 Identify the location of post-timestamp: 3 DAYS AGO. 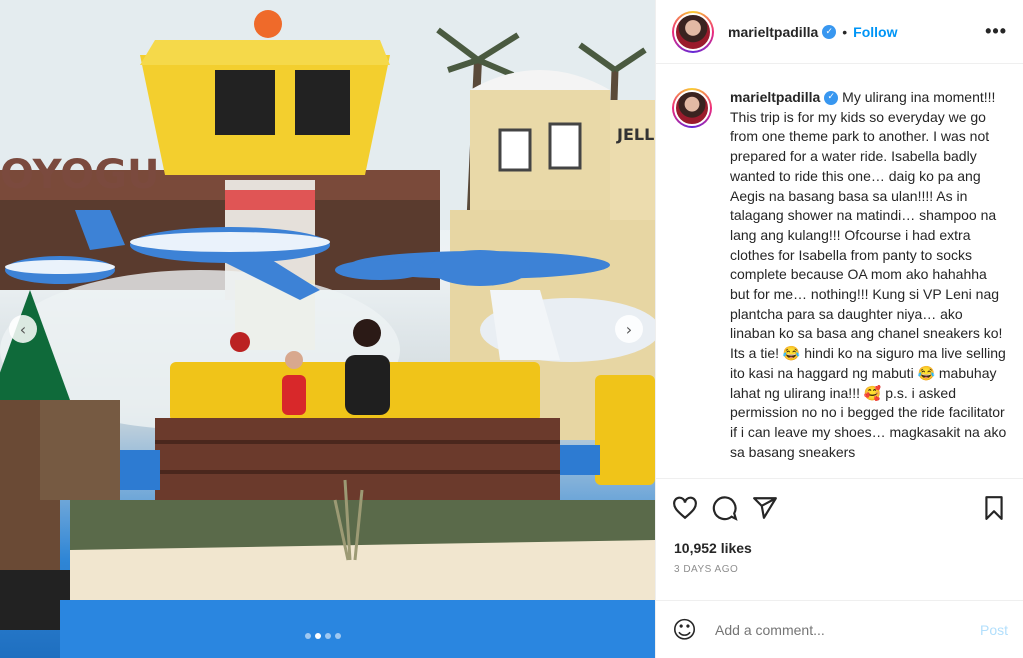
(839, 569).